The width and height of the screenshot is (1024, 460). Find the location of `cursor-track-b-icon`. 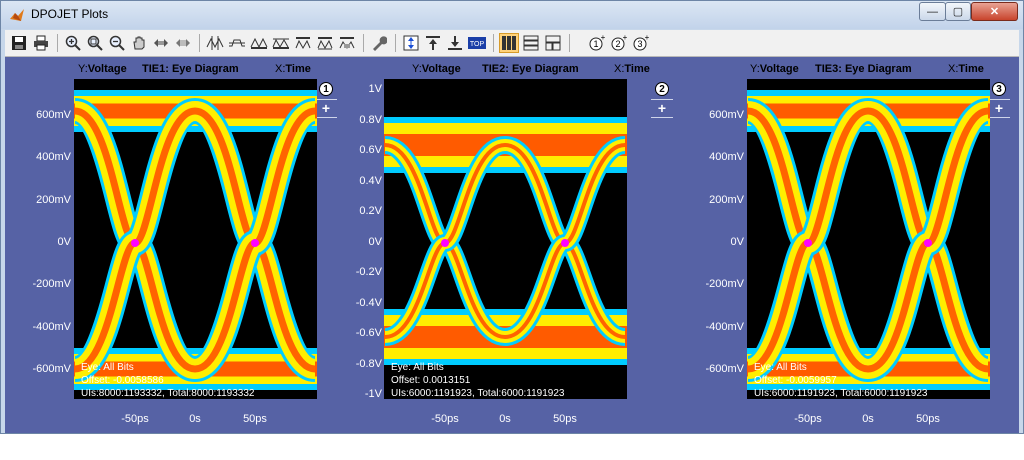

cursor-track-b-icon is located at coordinates (325, 43).